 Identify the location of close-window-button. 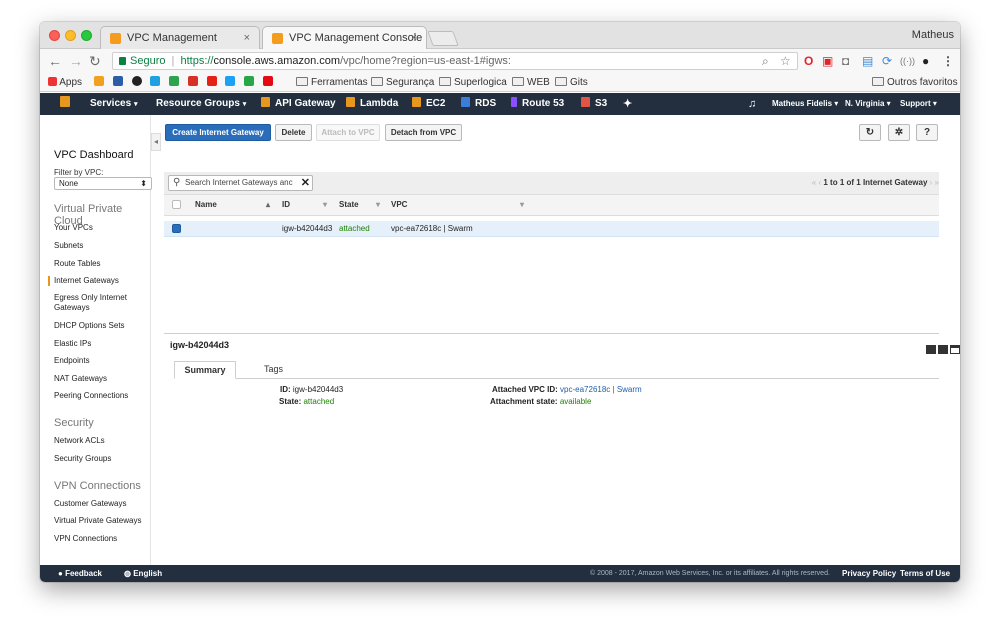
(54, 35).